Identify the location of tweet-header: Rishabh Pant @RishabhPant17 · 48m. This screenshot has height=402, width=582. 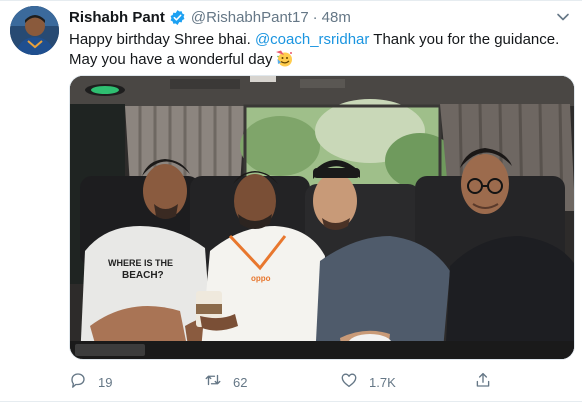
(210, 17).